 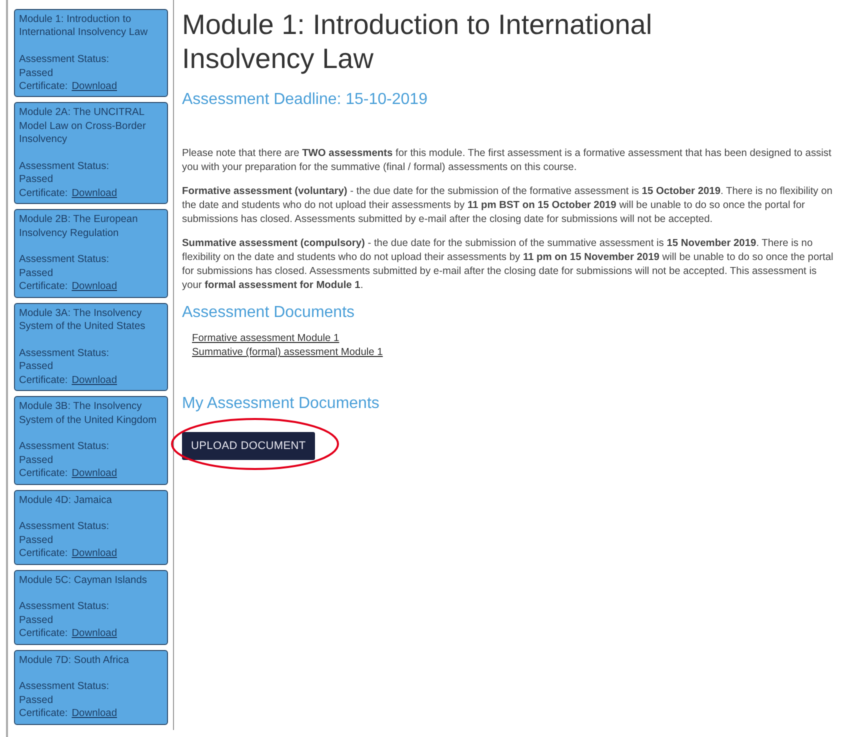 I want to click on document-link: Summative (formal) assessment Module 1, so click(x=513, y=353).